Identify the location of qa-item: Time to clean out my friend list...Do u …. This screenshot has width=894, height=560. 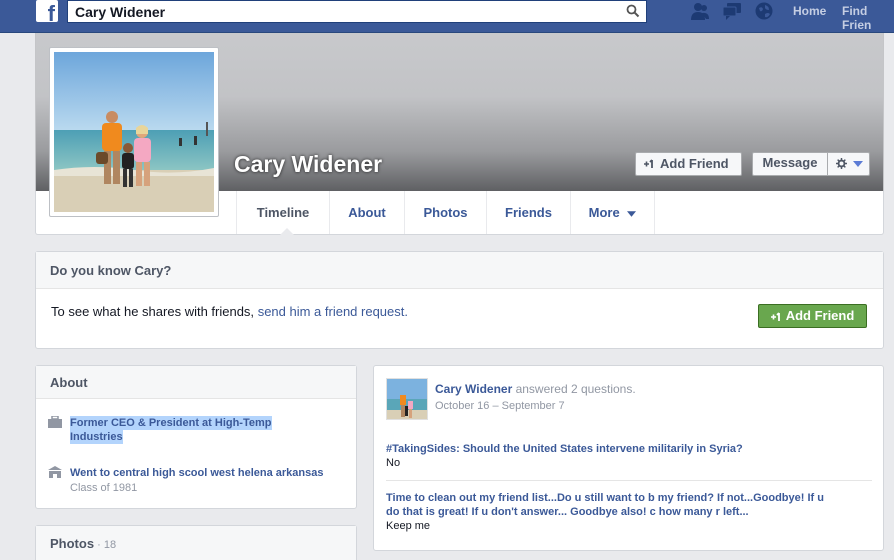
(631, 512).